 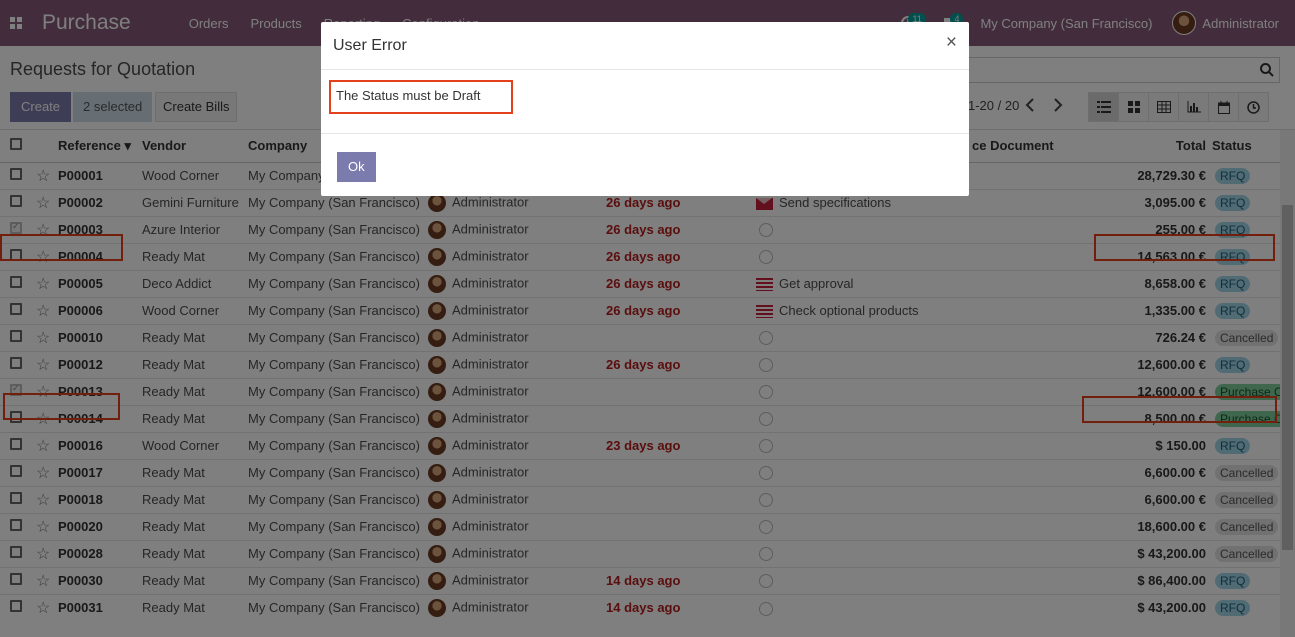 I want to click on dialog-header: User Error ×, so click(x=645, y=46).